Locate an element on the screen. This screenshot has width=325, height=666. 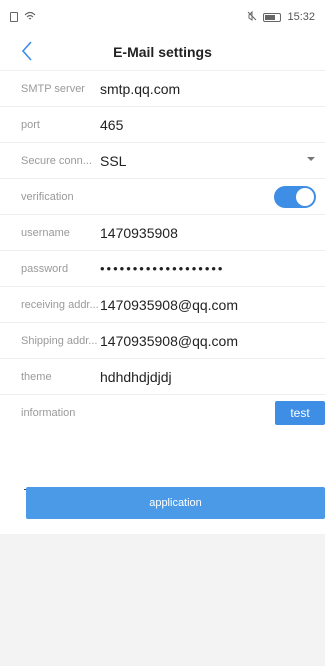
receiving-address-field: 1470935908@qq.com is located at coordinates (212, 305).